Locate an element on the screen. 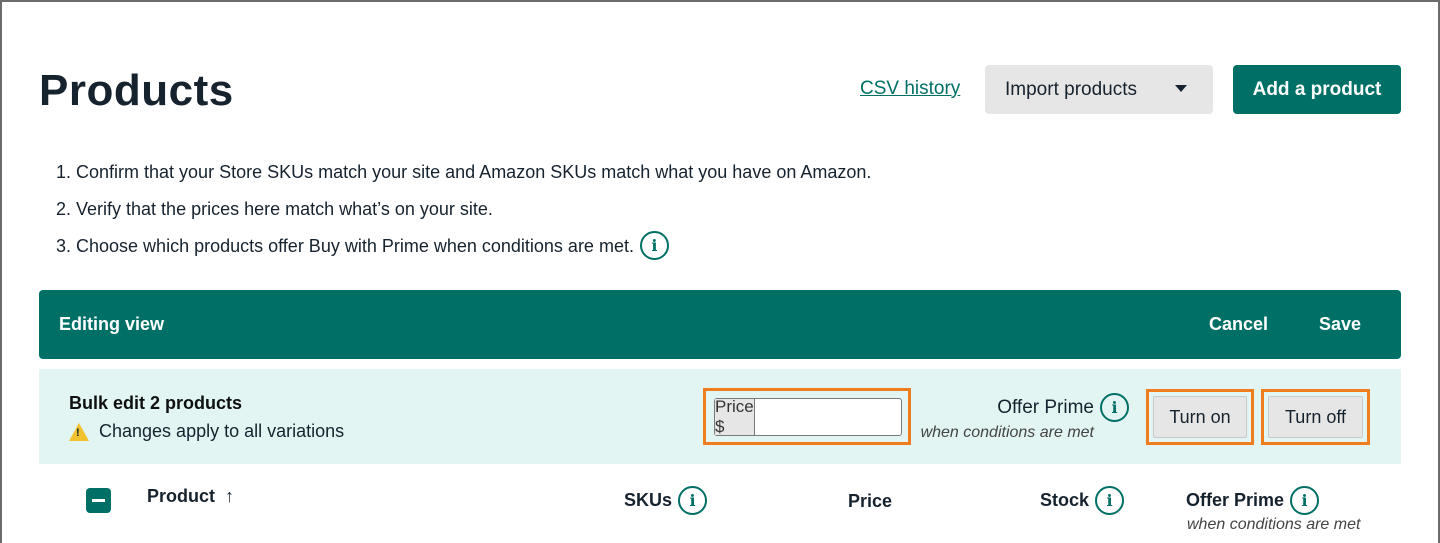 Image resolution: width=1440 pixels, height=543 pixels. import-products-label: Import products is located at coordinates (1071, 89).